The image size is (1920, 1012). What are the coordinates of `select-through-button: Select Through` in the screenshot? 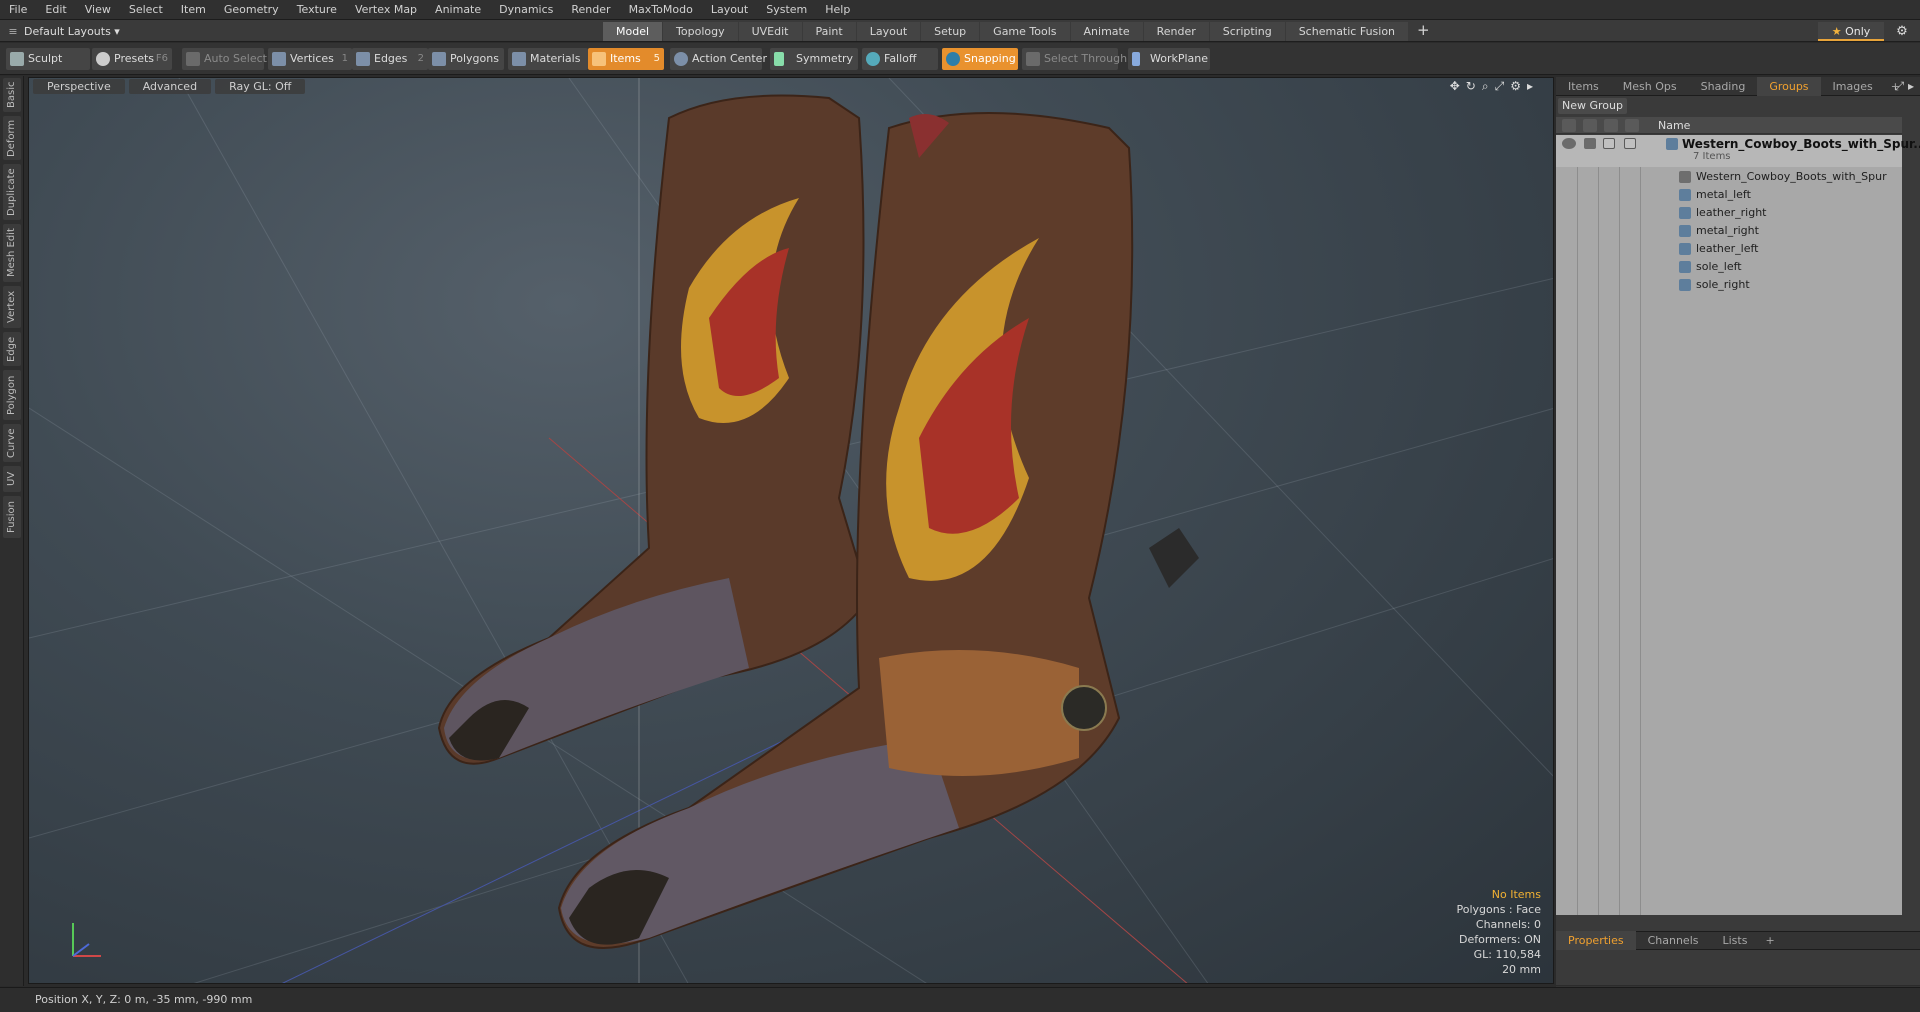 It's located at (1074, 59).